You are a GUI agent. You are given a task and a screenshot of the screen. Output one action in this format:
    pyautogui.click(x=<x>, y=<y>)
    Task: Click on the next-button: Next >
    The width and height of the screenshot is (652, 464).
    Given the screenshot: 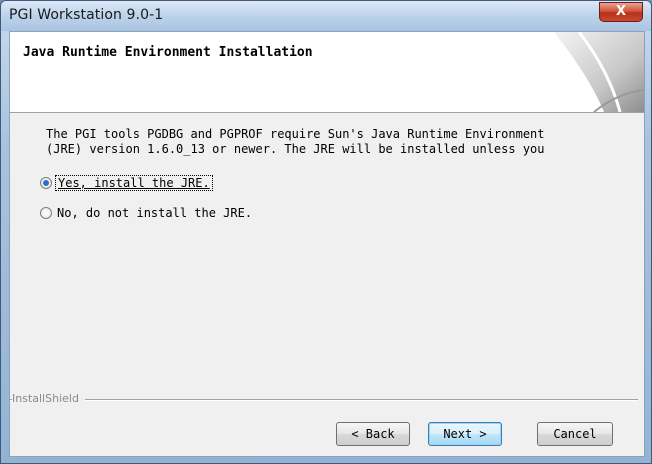 What is the action you would take?
    pyautogui.click(x=465, y=434)
    